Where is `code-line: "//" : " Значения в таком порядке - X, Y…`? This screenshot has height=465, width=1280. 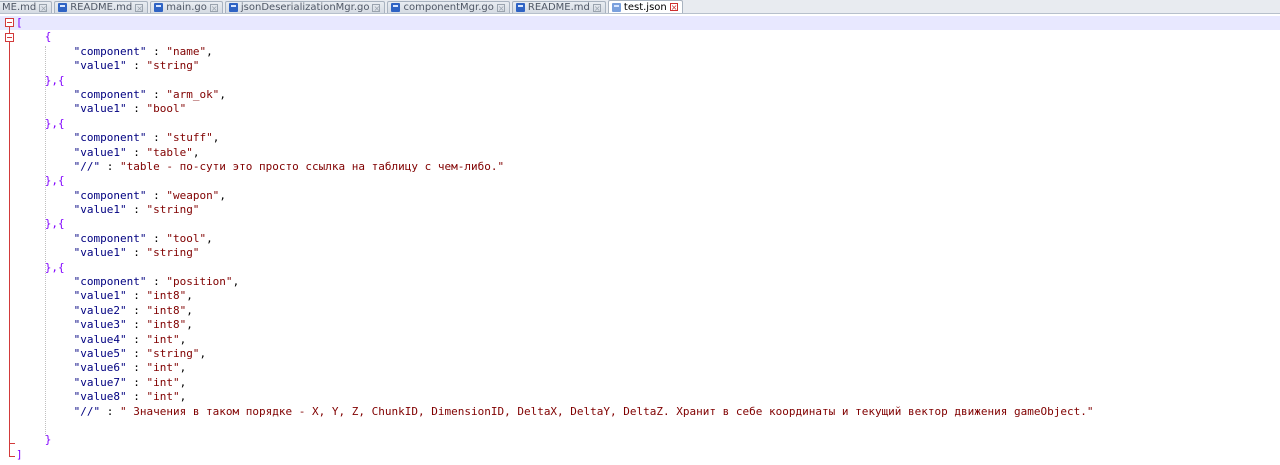 code-line: "//" : " Значения в таком порядке - X, Y… is located at coordinates (646, 412).